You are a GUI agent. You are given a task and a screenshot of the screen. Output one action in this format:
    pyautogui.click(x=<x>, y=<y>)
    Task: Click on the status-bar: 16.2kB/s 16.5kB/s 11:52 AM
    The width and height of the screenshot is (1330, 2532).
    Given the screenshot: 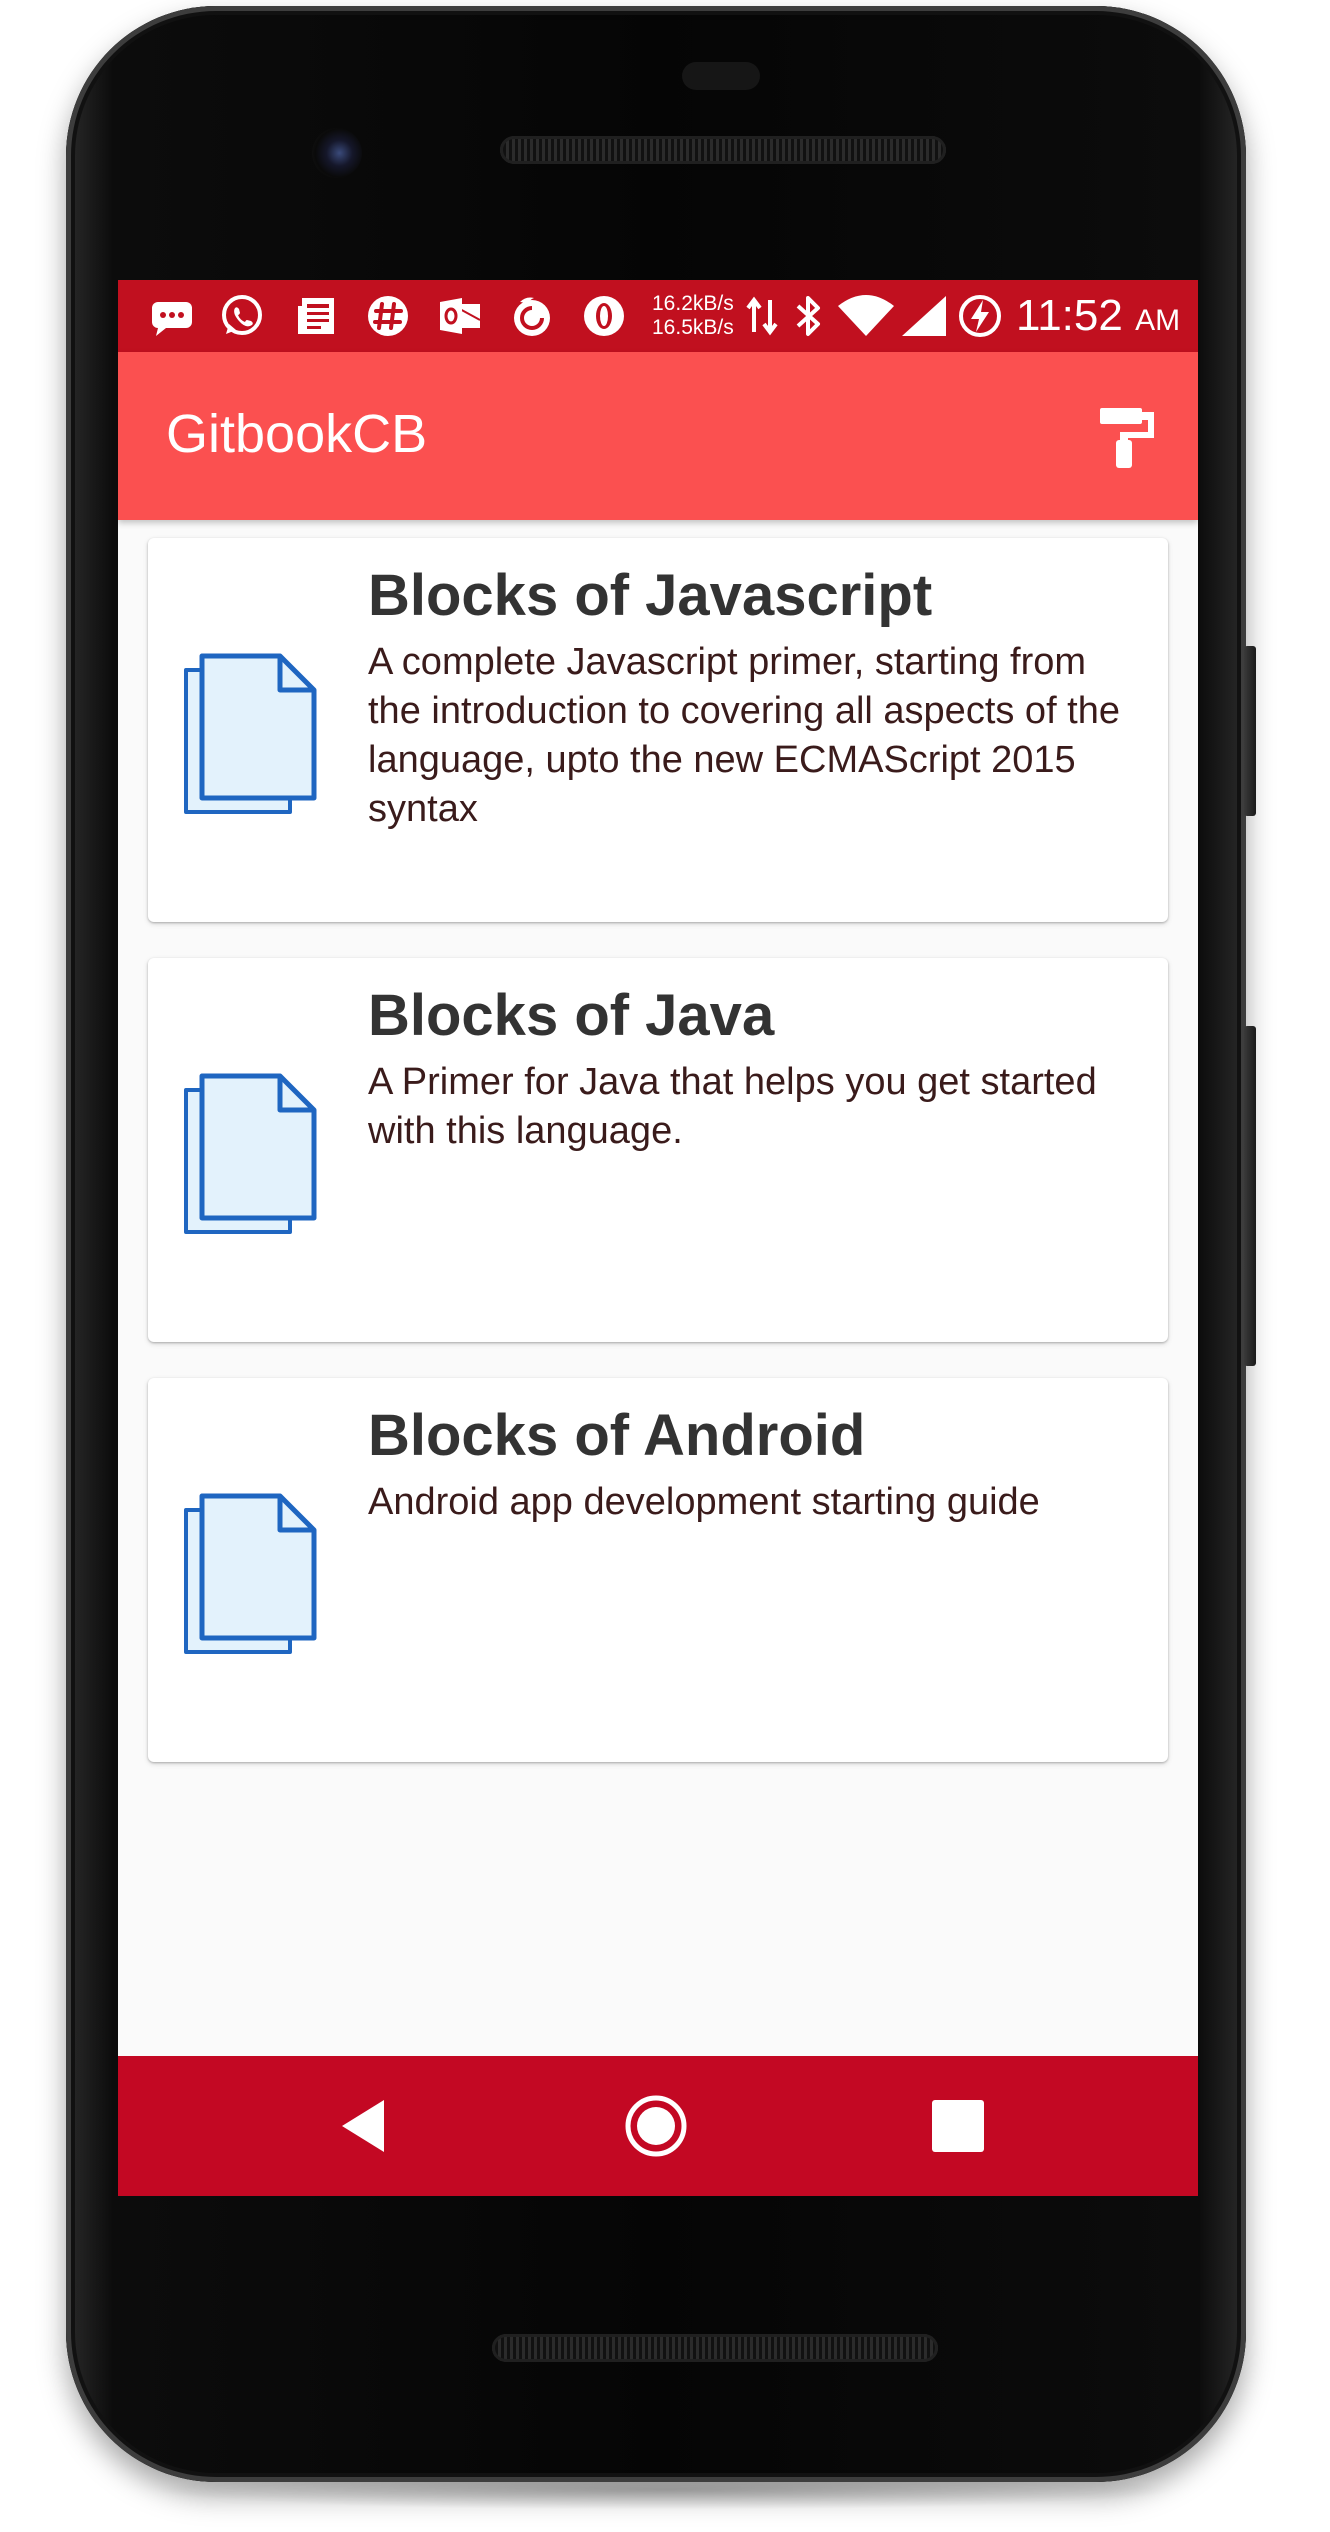 What is the action you would take?
    pyautogui.click(x=658, y=316)
    